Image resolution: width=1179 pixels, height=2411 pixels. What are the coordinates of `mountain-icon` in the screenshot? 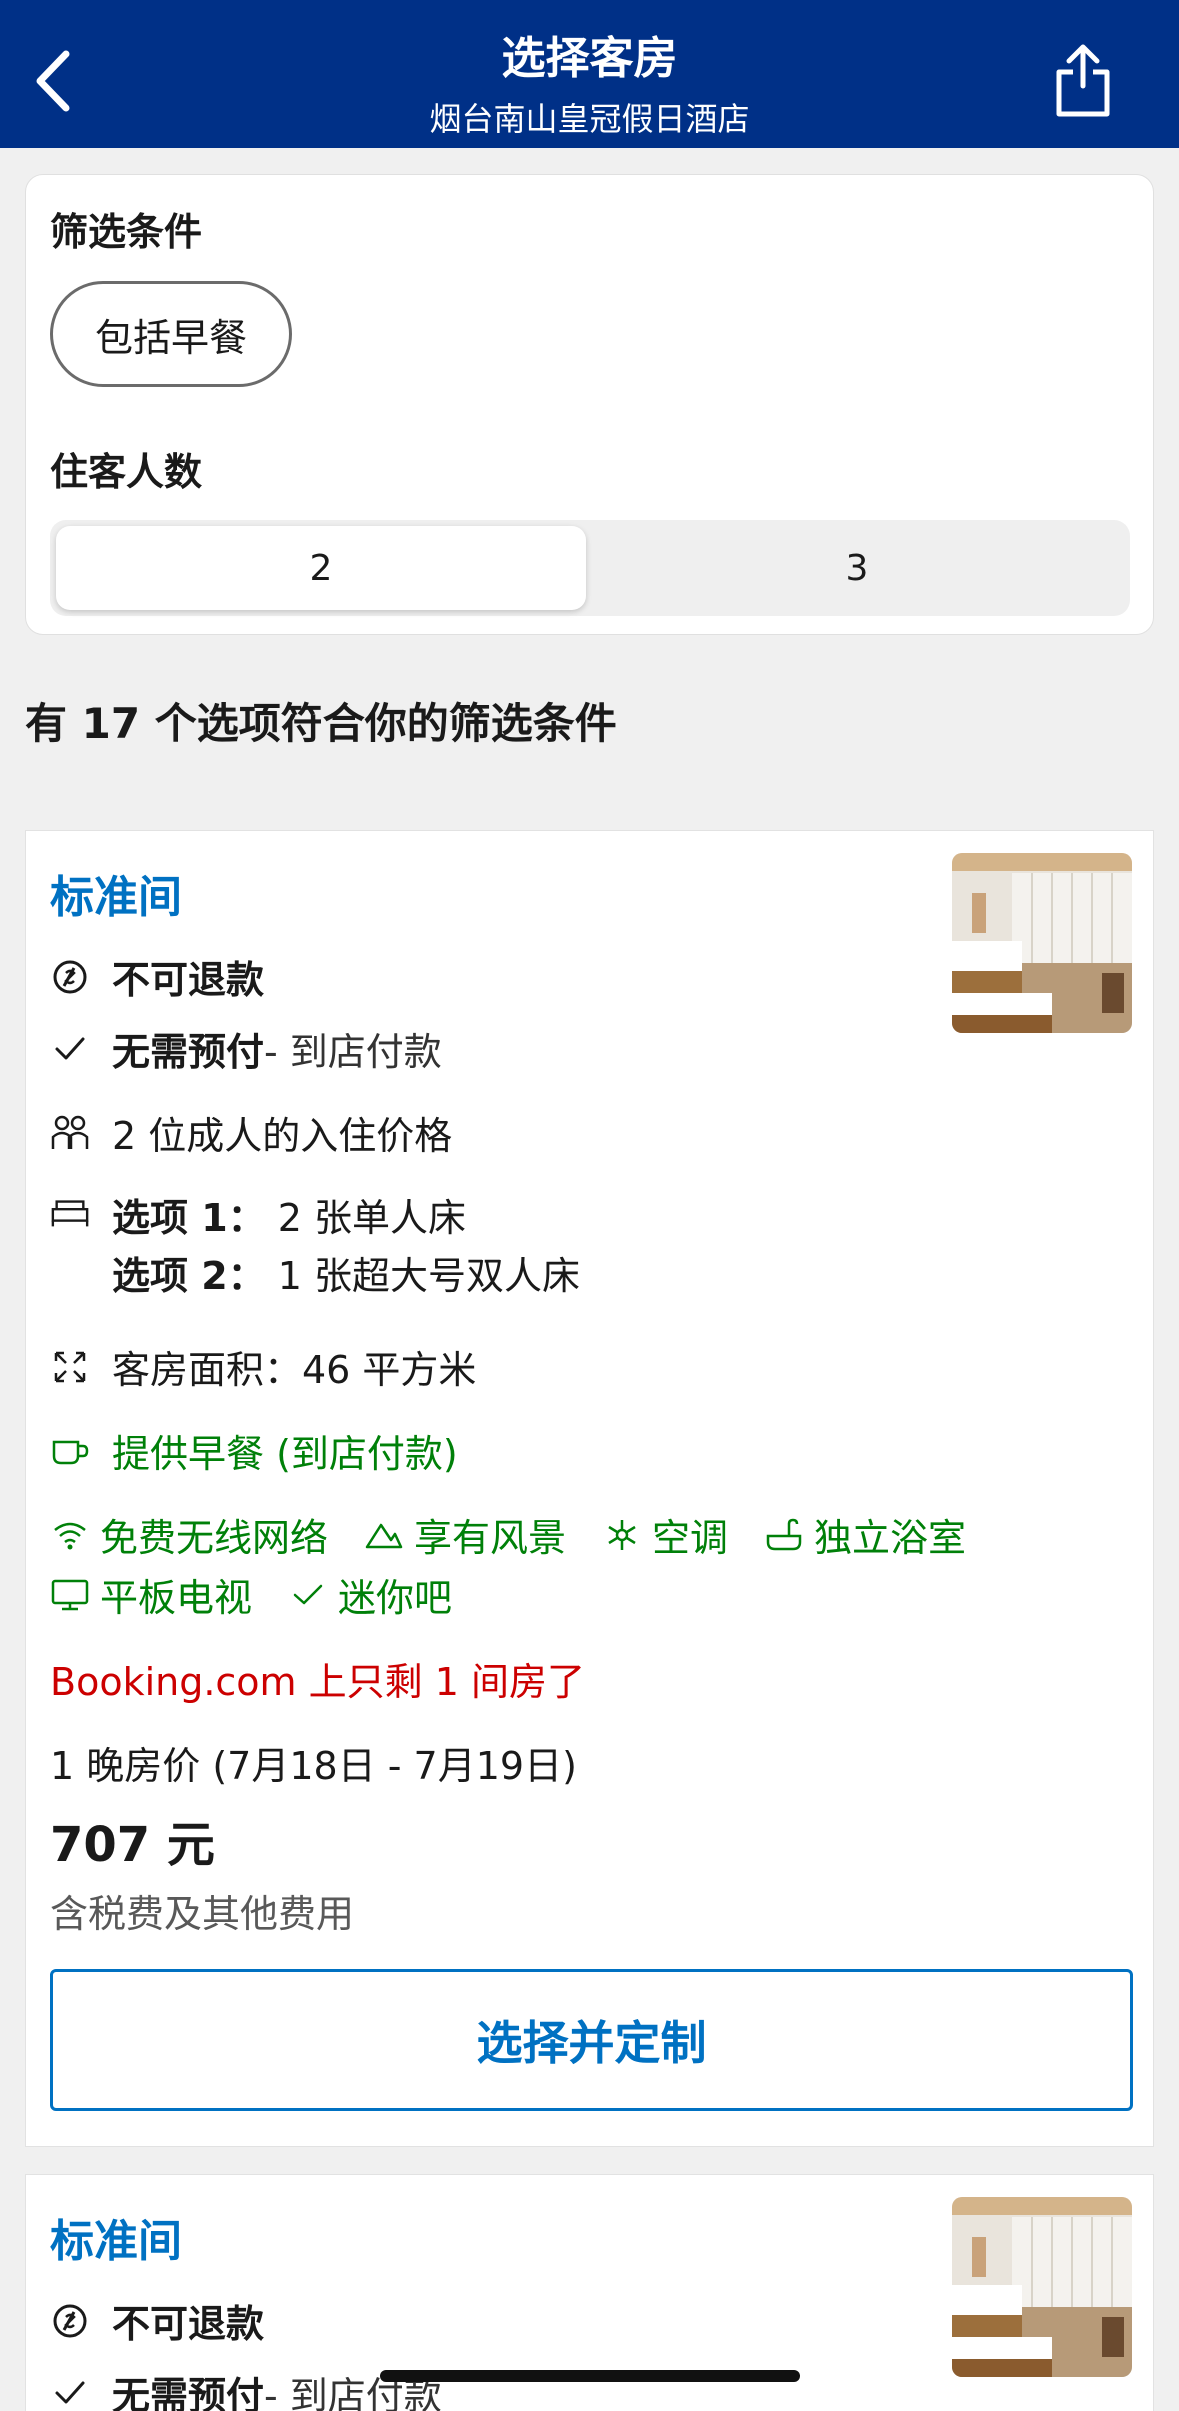 It's located at (384, 1535).